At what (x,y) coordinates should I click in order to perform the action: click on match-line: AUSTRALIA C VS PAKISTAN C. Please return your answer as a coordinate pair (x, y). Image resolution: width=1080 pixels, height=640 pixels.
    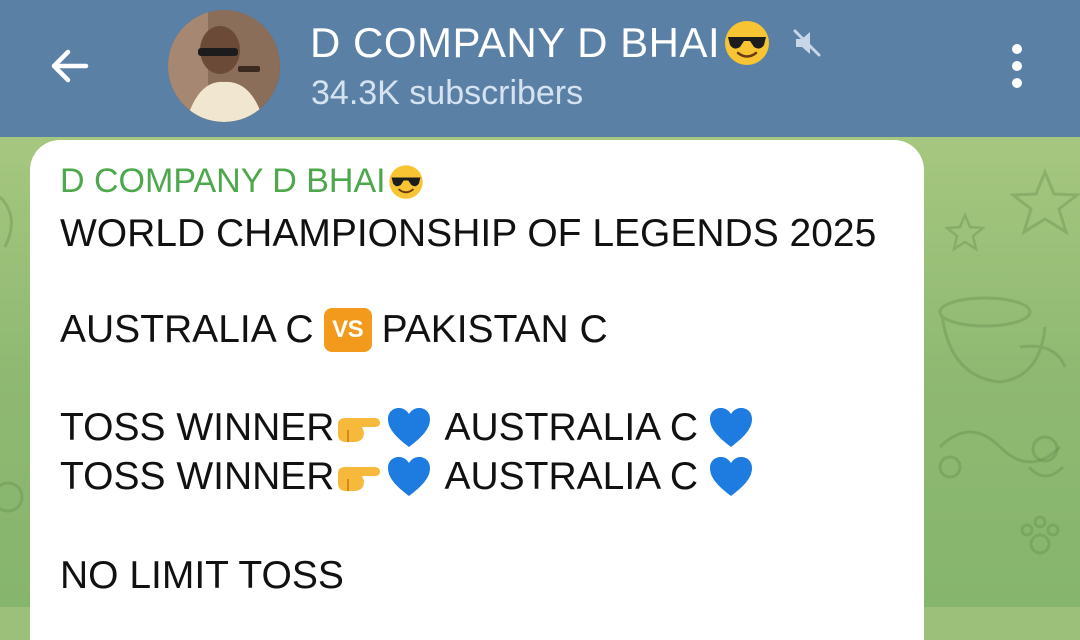
    Looking at the image, I should click on (334, 330).